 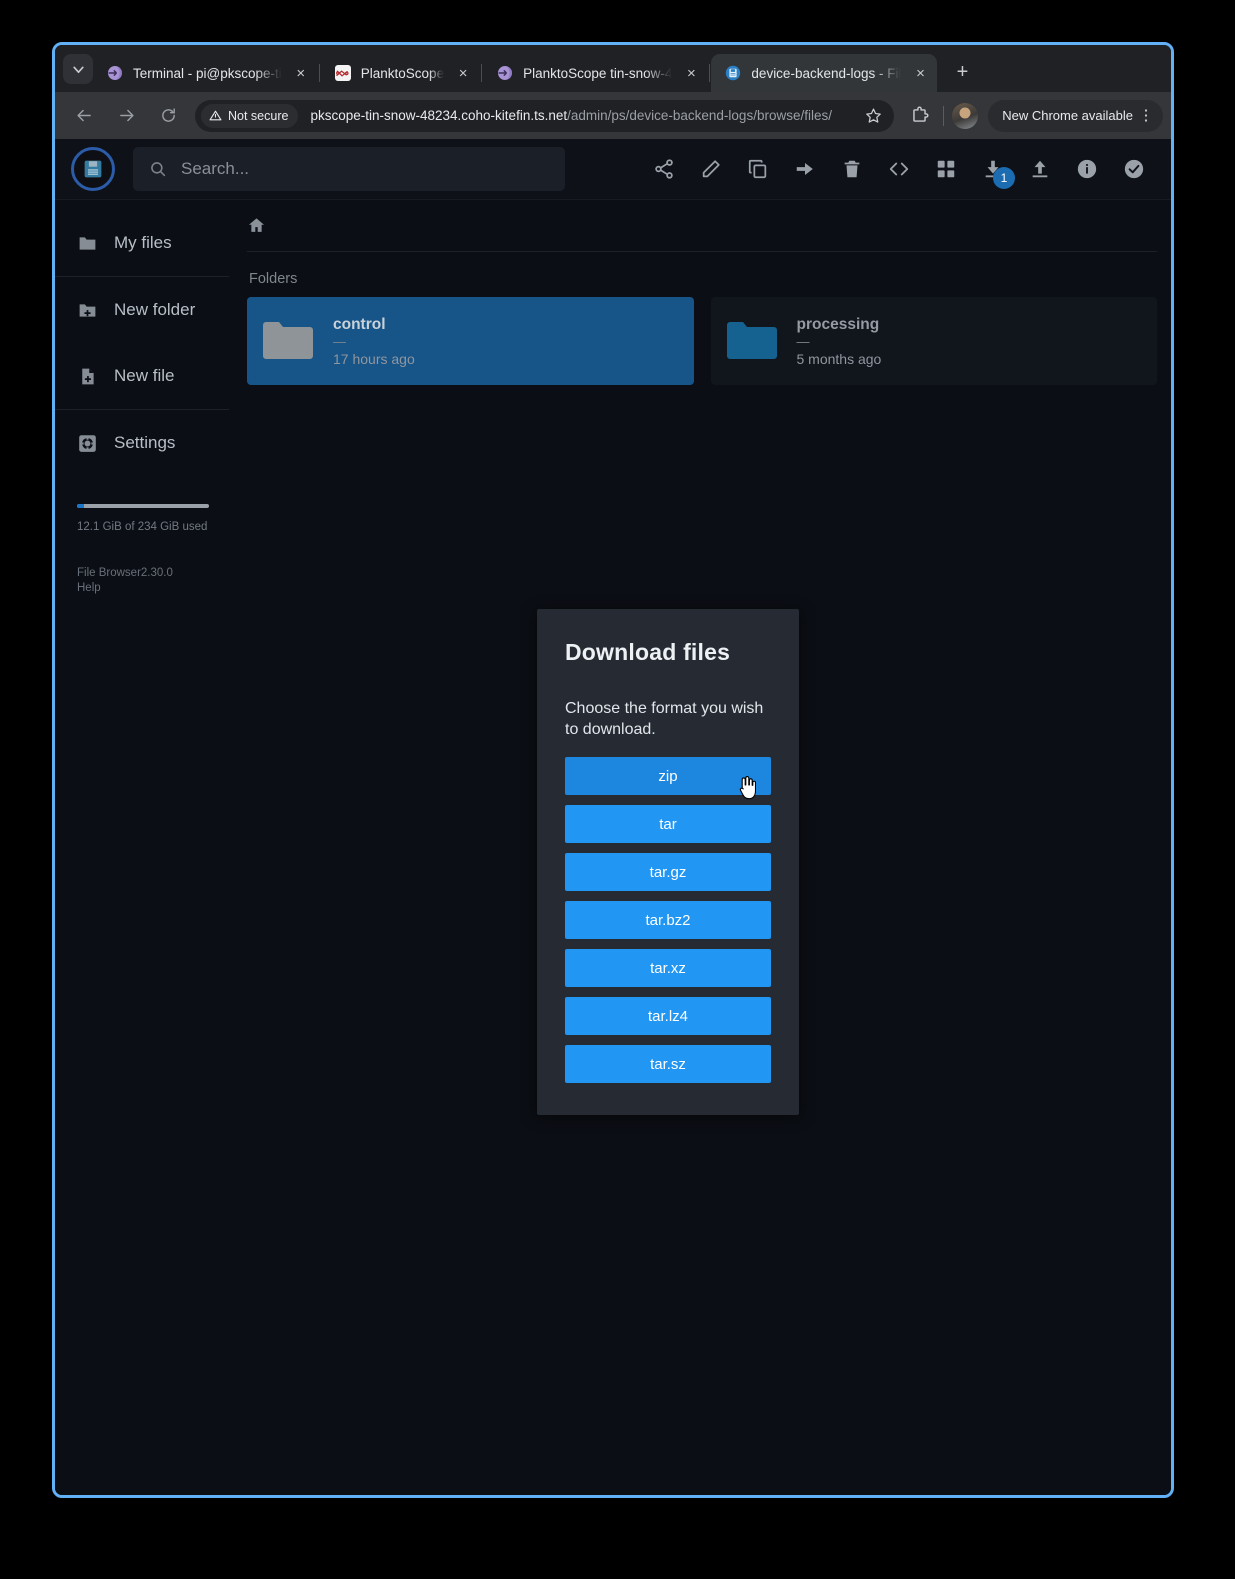 I want to click on storage-progress-bar, so click(x=143, y=506).